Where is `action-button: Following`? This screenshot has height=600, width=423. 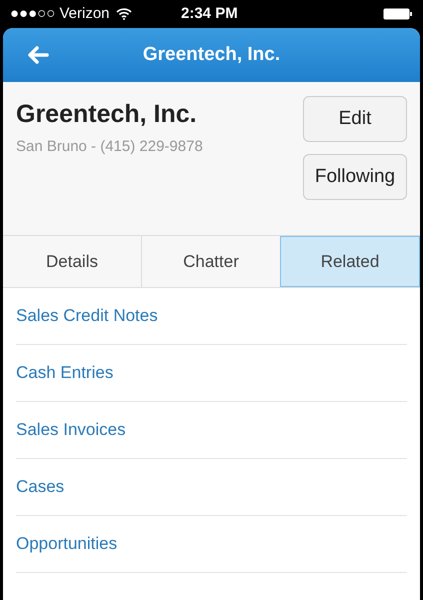
action-button: Following is located at coordinates (355, 177).